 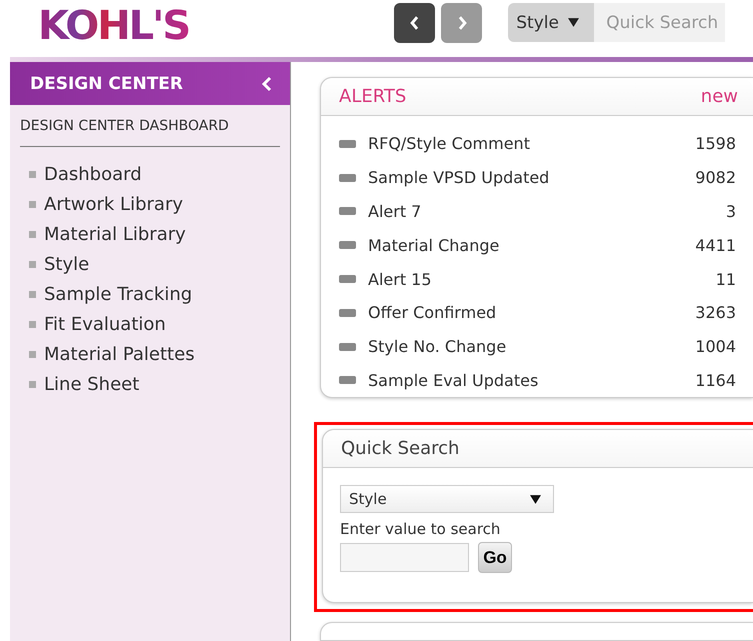 What do you see at coordinates (547, 211) in the screenshot?
I see `alert-link: Alert 7` at bounding box center [547, 211].